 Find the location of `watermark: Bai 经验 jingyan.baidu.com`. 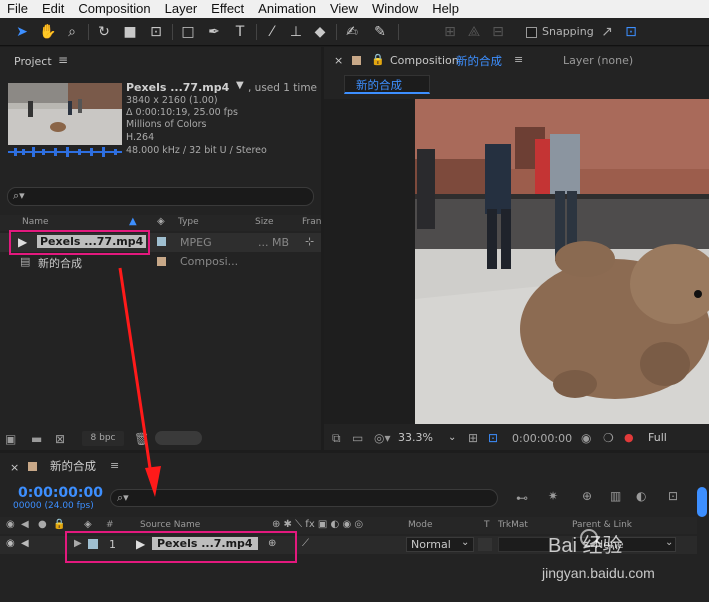

watermark: Bai 经验 jingyan.baidu.com is located at coordinates (620, 558).